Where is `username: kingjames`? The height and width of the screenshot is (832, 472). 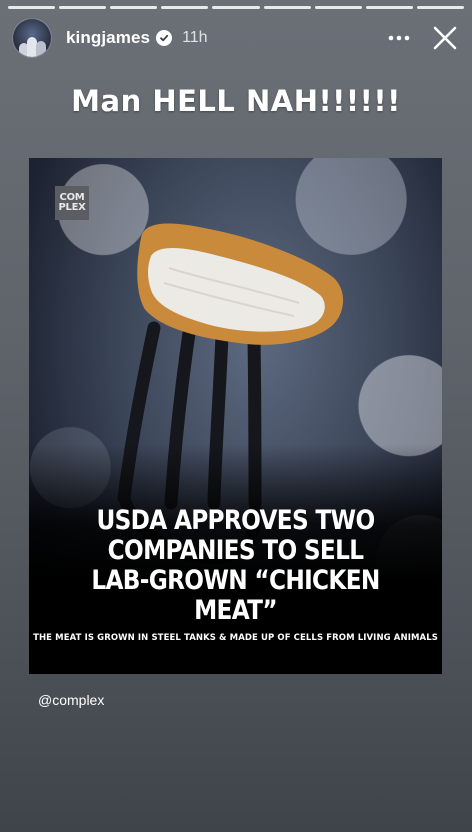 username: kingjames is located at coordinates (108, 38).